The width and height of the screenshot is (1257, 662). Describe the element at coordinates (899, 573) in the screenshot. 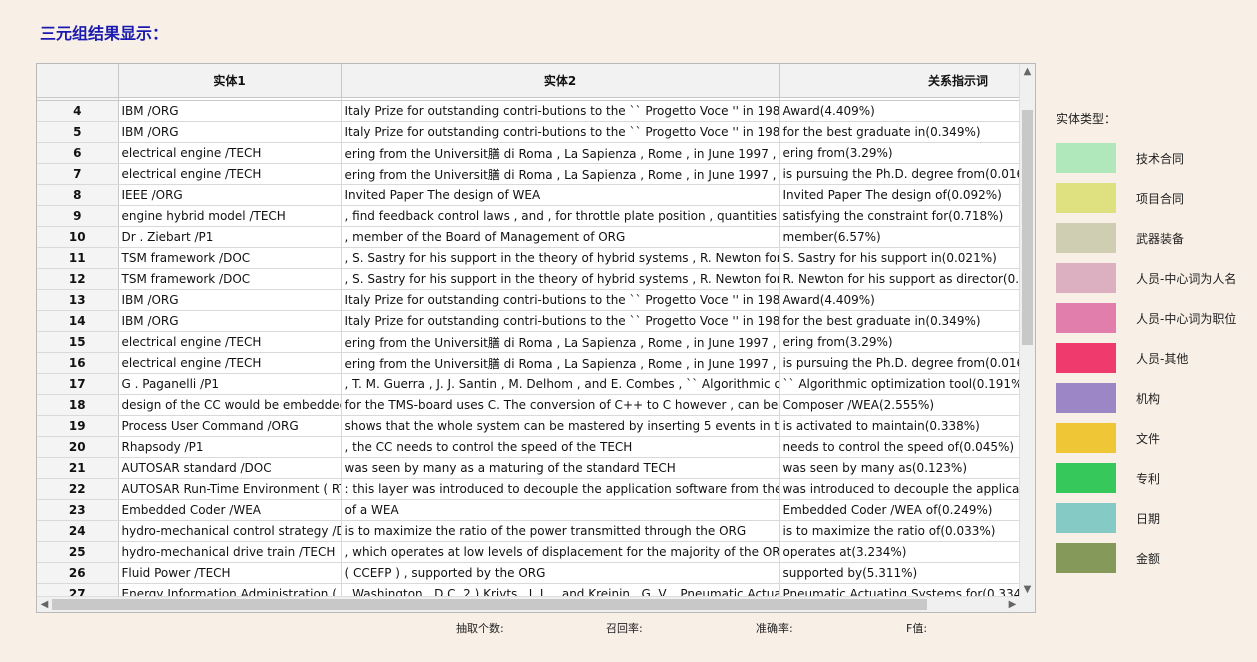

I see `relation-cell: supported by(5.311%)` at that location.